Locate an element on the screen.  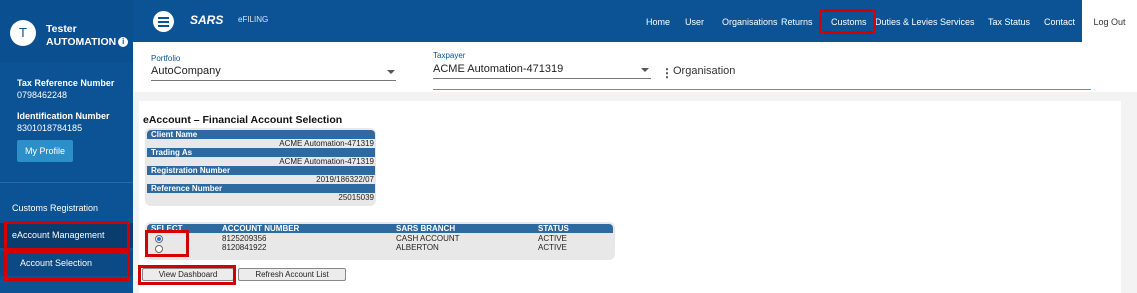
column-header-sars-branch: SARS BRANCH is located at coordinates (426, 228).